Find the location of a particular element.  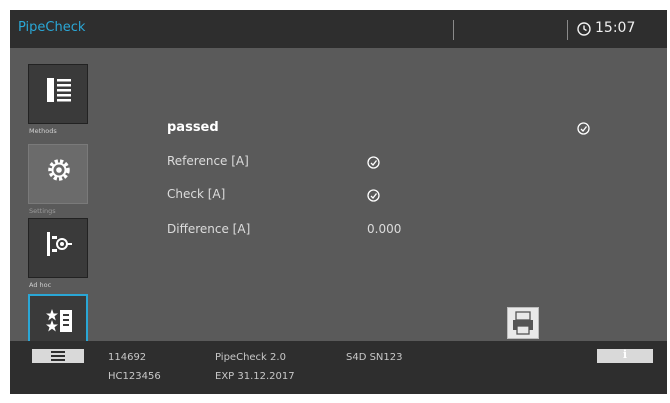

sidebar-item-methods: Methods is located at coordinates (58, 99).